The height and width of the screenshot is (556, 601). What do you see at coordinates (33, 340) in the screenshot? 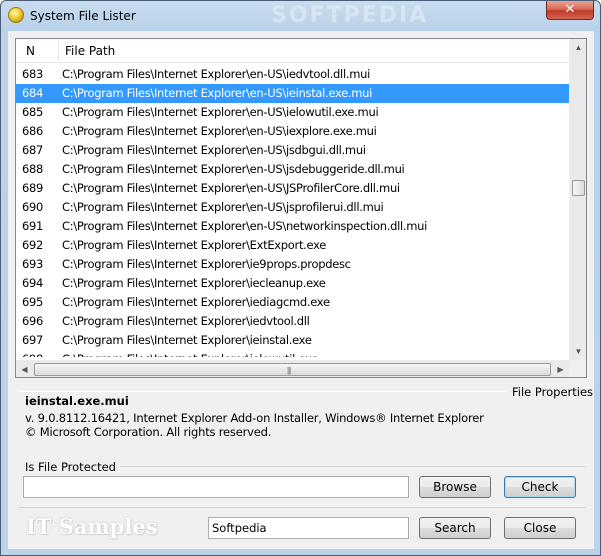
I see `row-number: 697` at bounding box center [33, 340].